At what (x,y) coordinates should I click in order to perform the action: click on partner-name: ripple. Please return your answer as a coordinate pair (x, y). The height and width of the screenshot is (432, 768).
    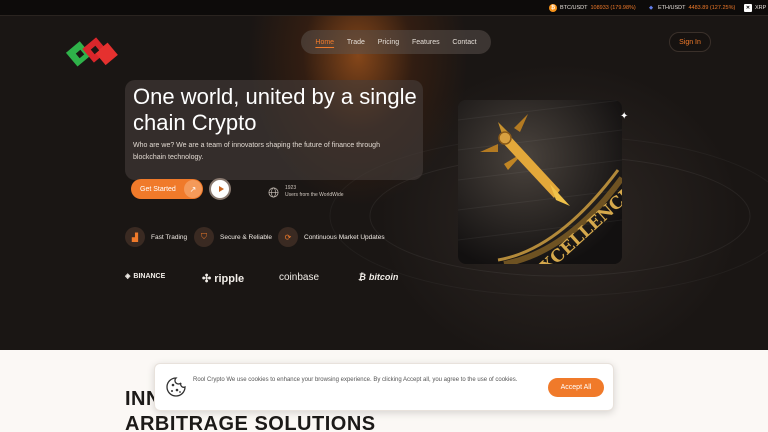
    Looking at the image, I should click on (229, 278).